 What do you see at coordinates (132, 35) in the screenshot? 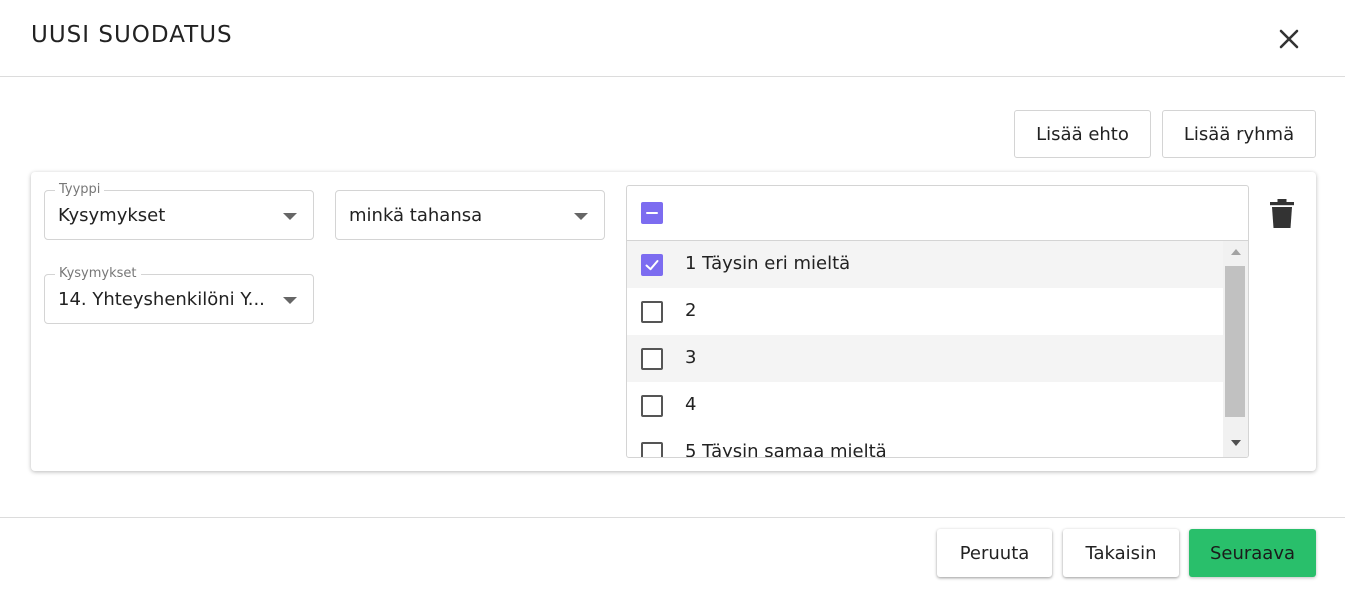
I see `dialog-title: UUSI SUODATUS` at bounding box center [132, 35].